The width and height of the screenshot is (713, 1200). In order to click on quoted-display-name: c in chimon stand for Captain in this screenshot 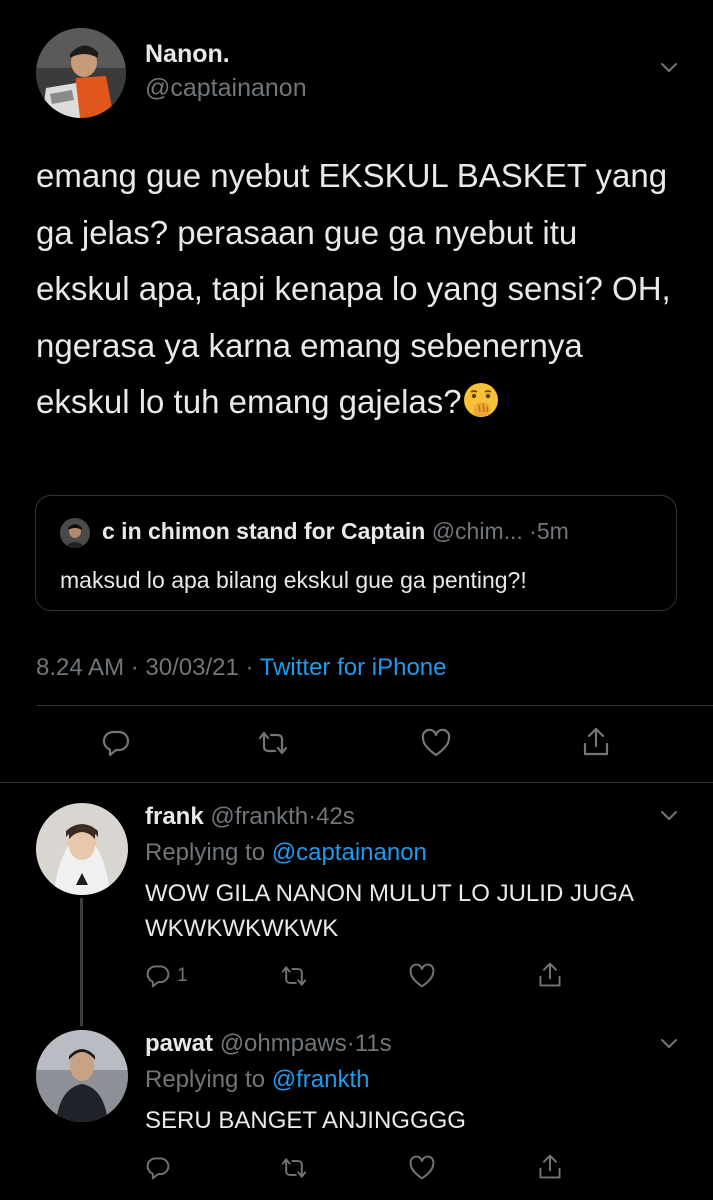, I will do `click(264, 531)`.